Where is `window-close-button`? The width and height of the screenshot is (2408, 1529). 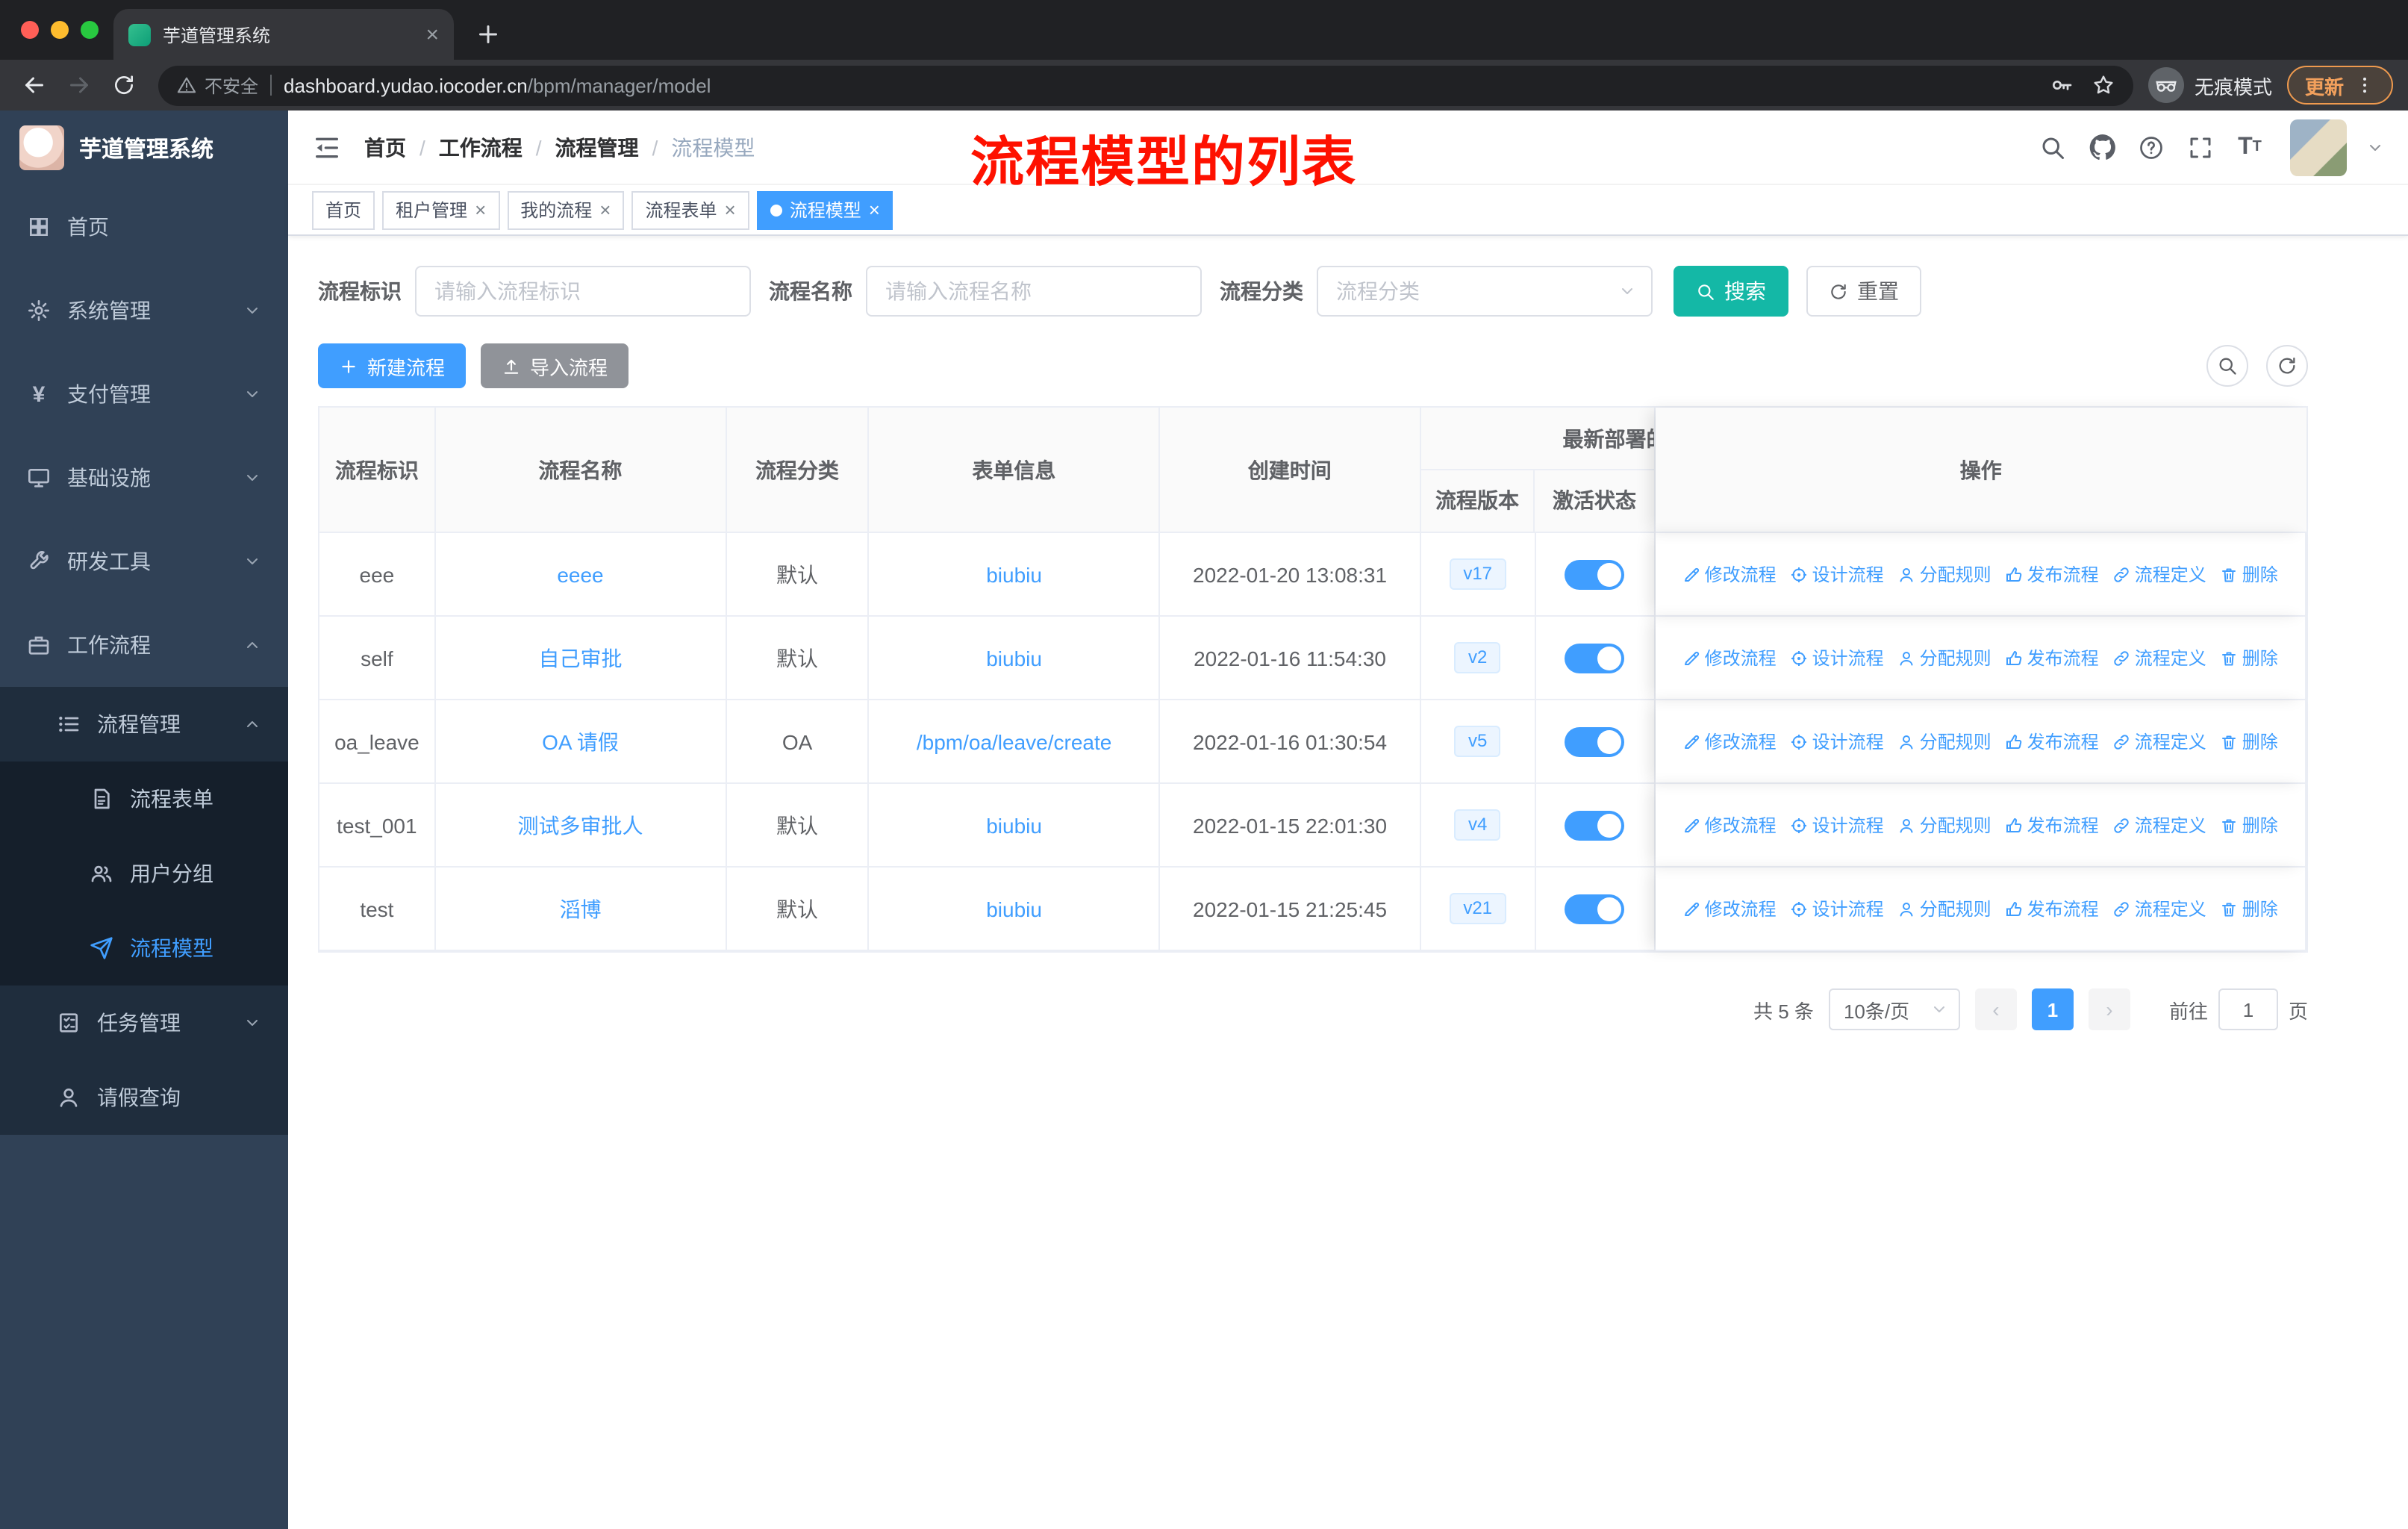 window-close-button is located at coordinates (30, 30).